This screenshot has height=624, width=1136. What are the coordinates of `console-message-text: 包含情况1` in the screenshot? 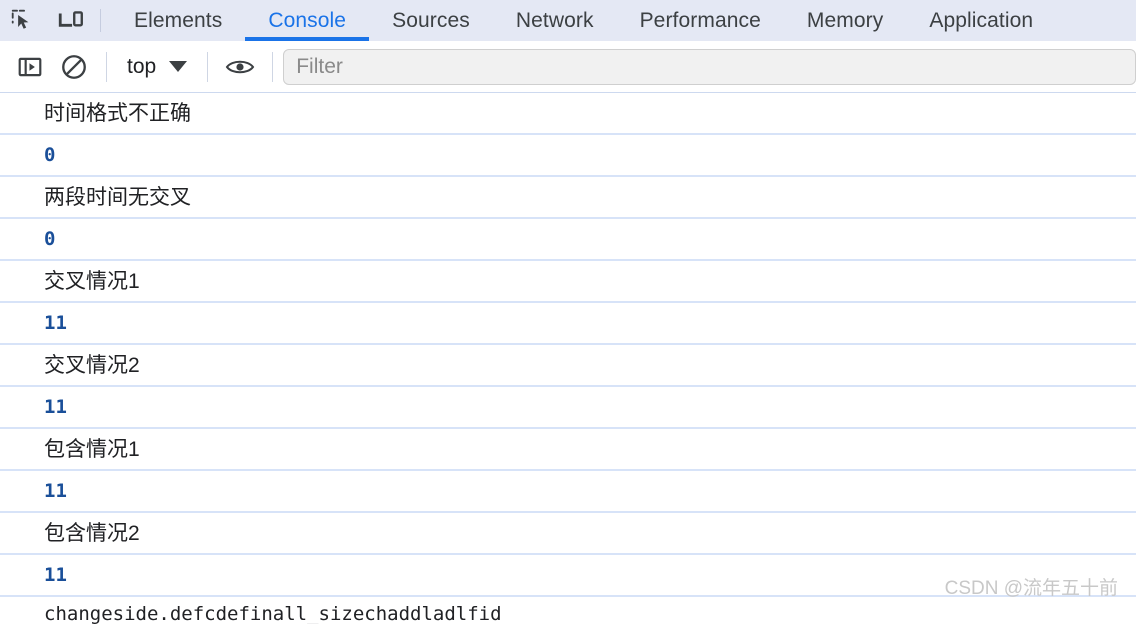 It's located at (92, 449).